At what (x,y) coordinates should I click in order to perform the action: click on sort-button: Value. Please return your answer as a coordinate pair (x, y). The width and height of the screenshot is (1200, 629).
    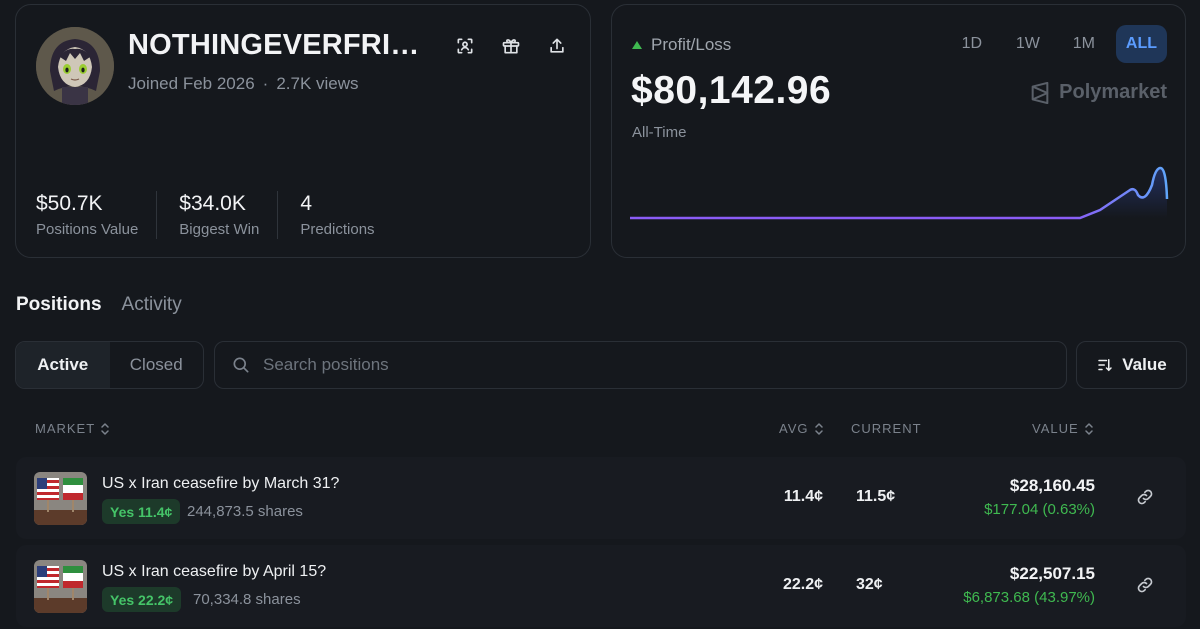
    Looking at the image, I should click on (1131, 365).